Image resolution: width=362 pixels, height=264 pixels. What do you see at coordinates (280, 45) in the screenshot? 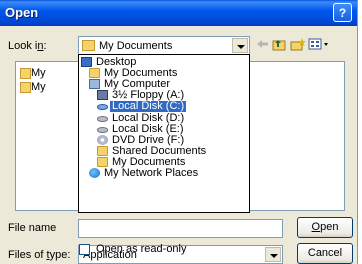
I see `up-folder-icon` at bounding box center [280, 45].